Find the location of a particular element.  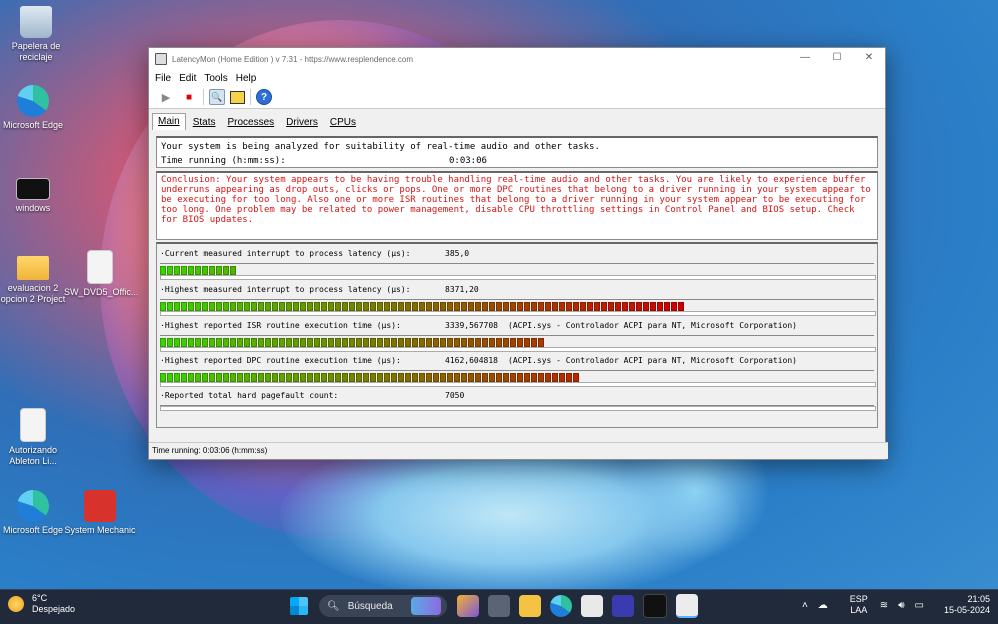

menu-edit: Edit is located at coordinates (187, 78).